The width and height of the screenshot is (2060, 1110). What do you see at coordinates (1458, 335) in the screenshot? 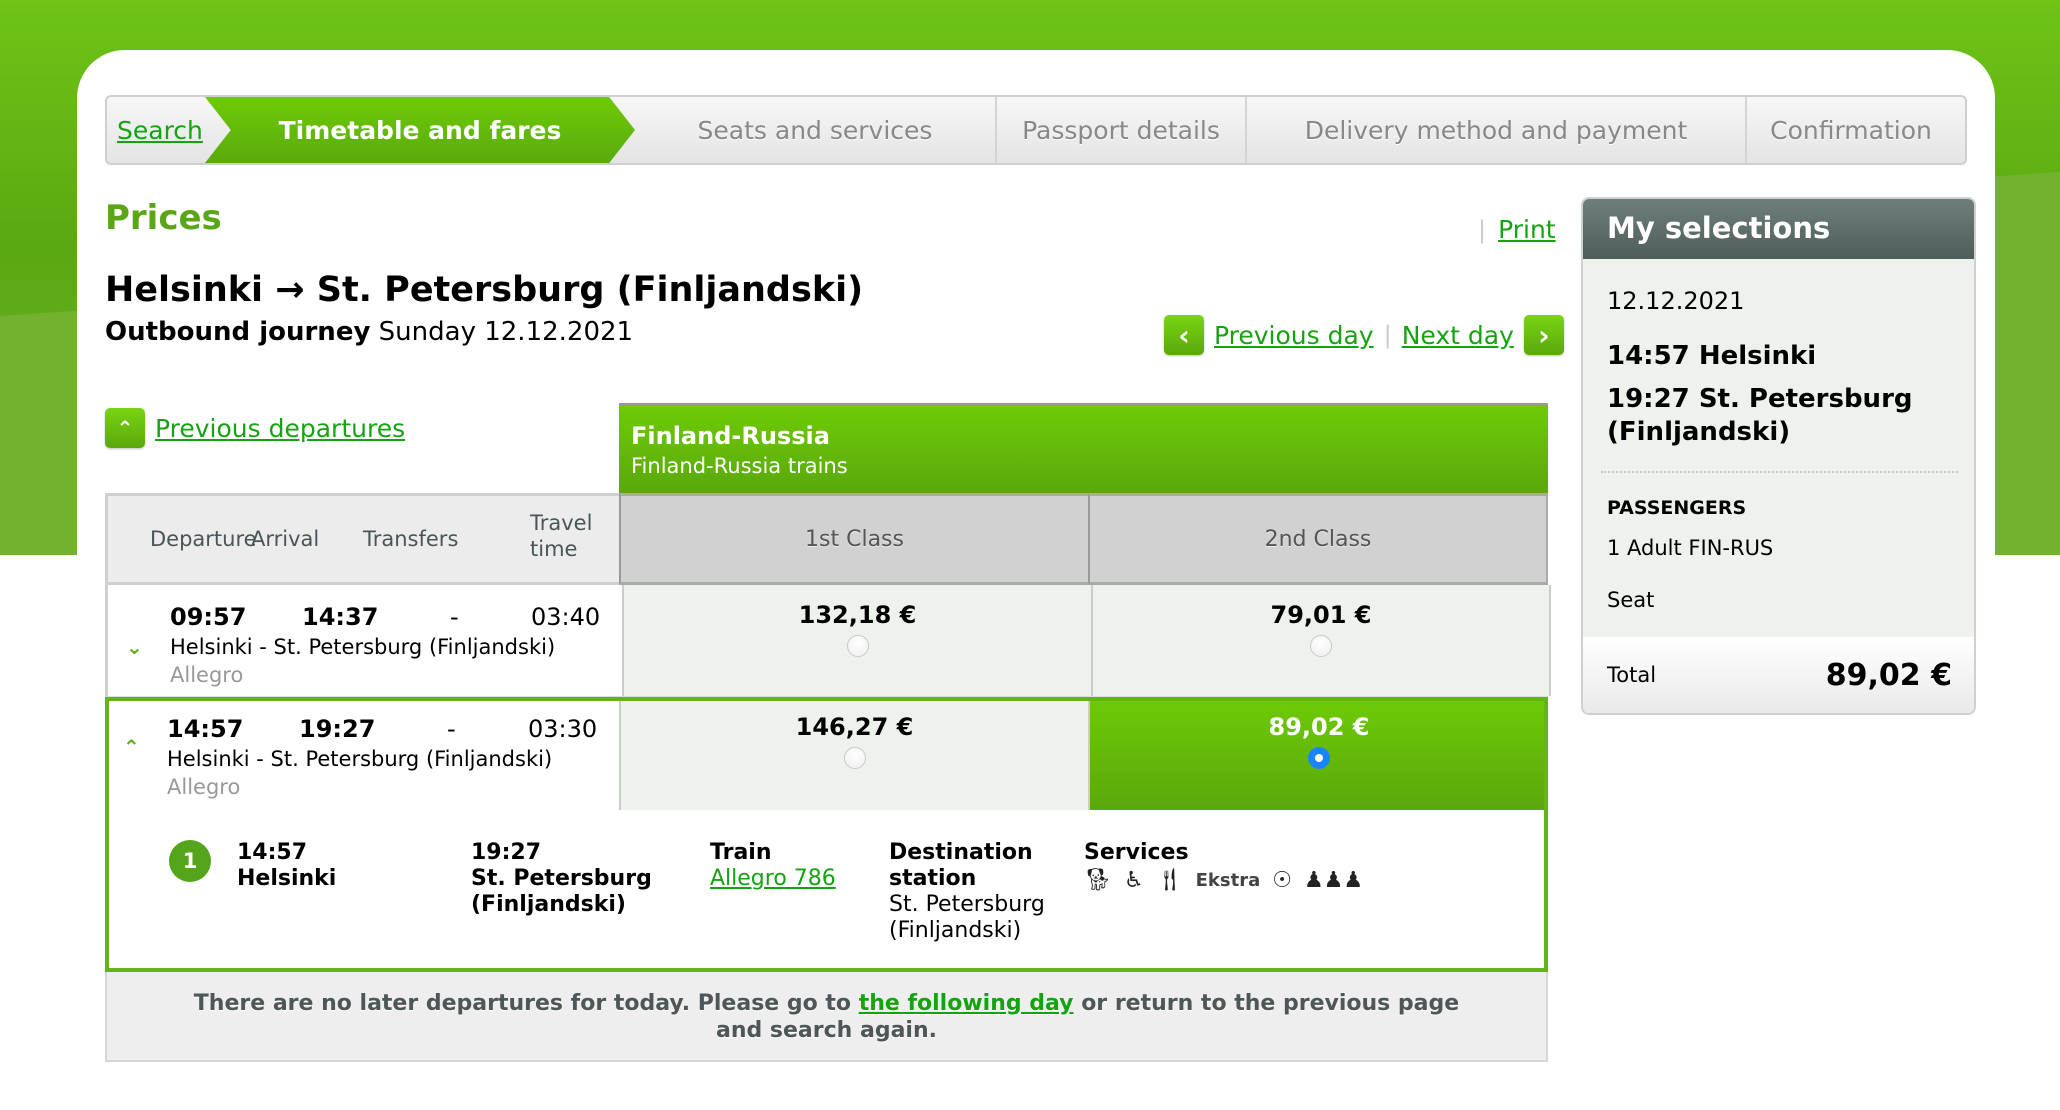
I see `next-day-link: Next day` at bounding box center [1458, 335].